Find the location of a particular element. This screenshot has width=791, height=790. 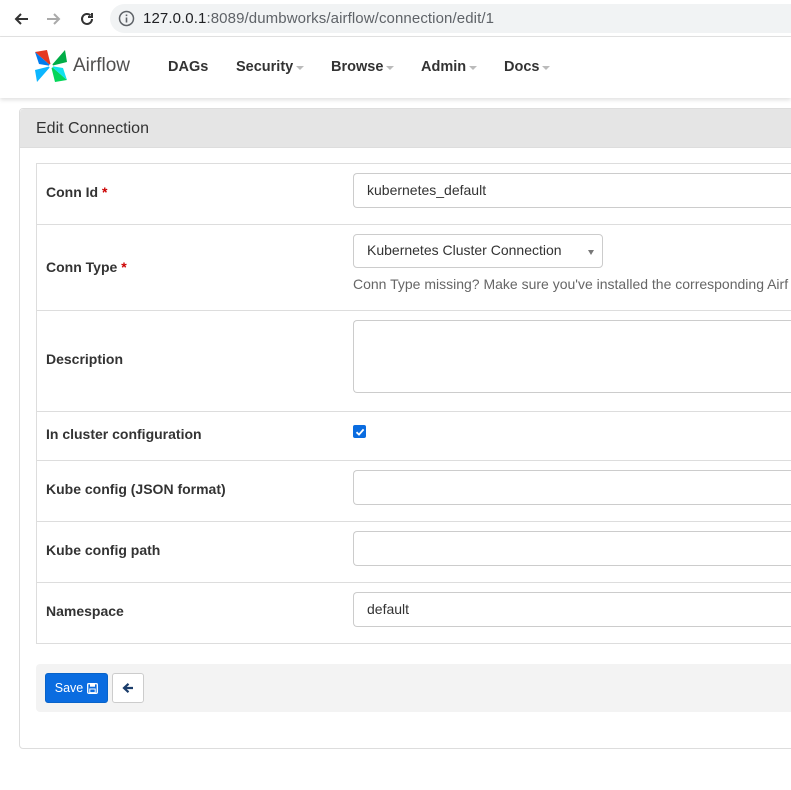

nav-security-label: Security is located at coordinates (265, 67).